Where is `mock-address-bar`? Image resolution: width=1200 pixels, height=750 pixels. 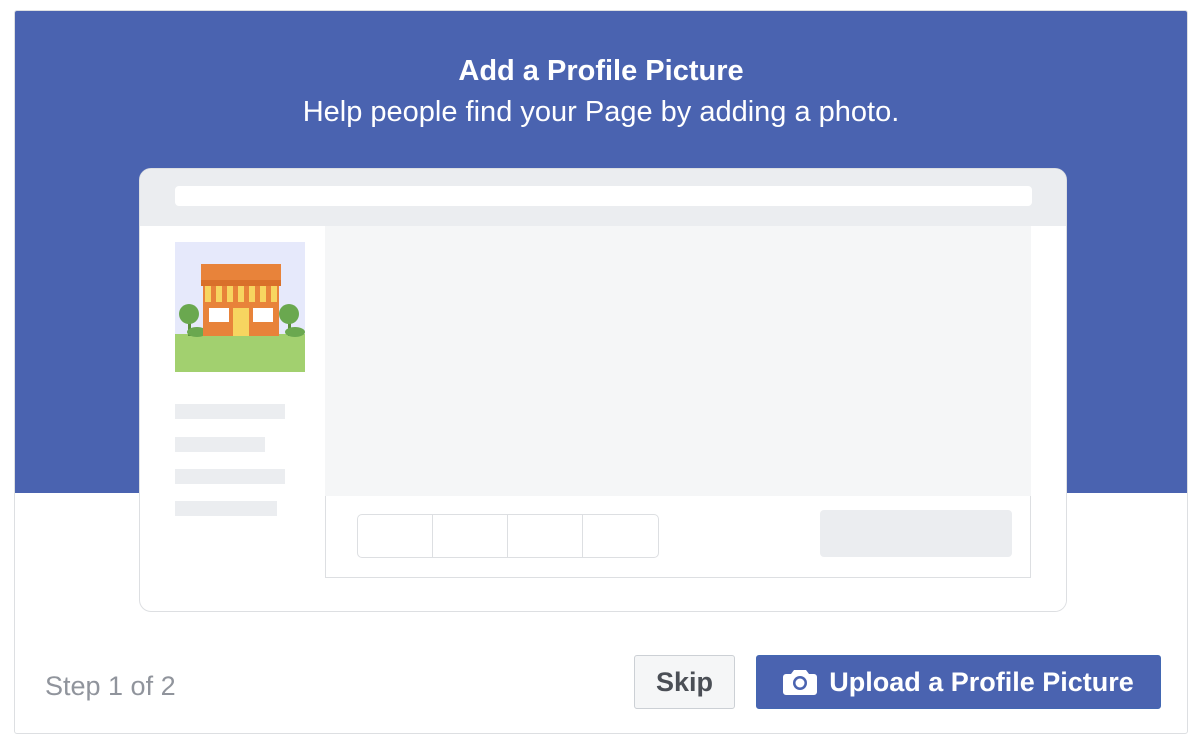 mock-address-bar is located at coordinates (603, 196).